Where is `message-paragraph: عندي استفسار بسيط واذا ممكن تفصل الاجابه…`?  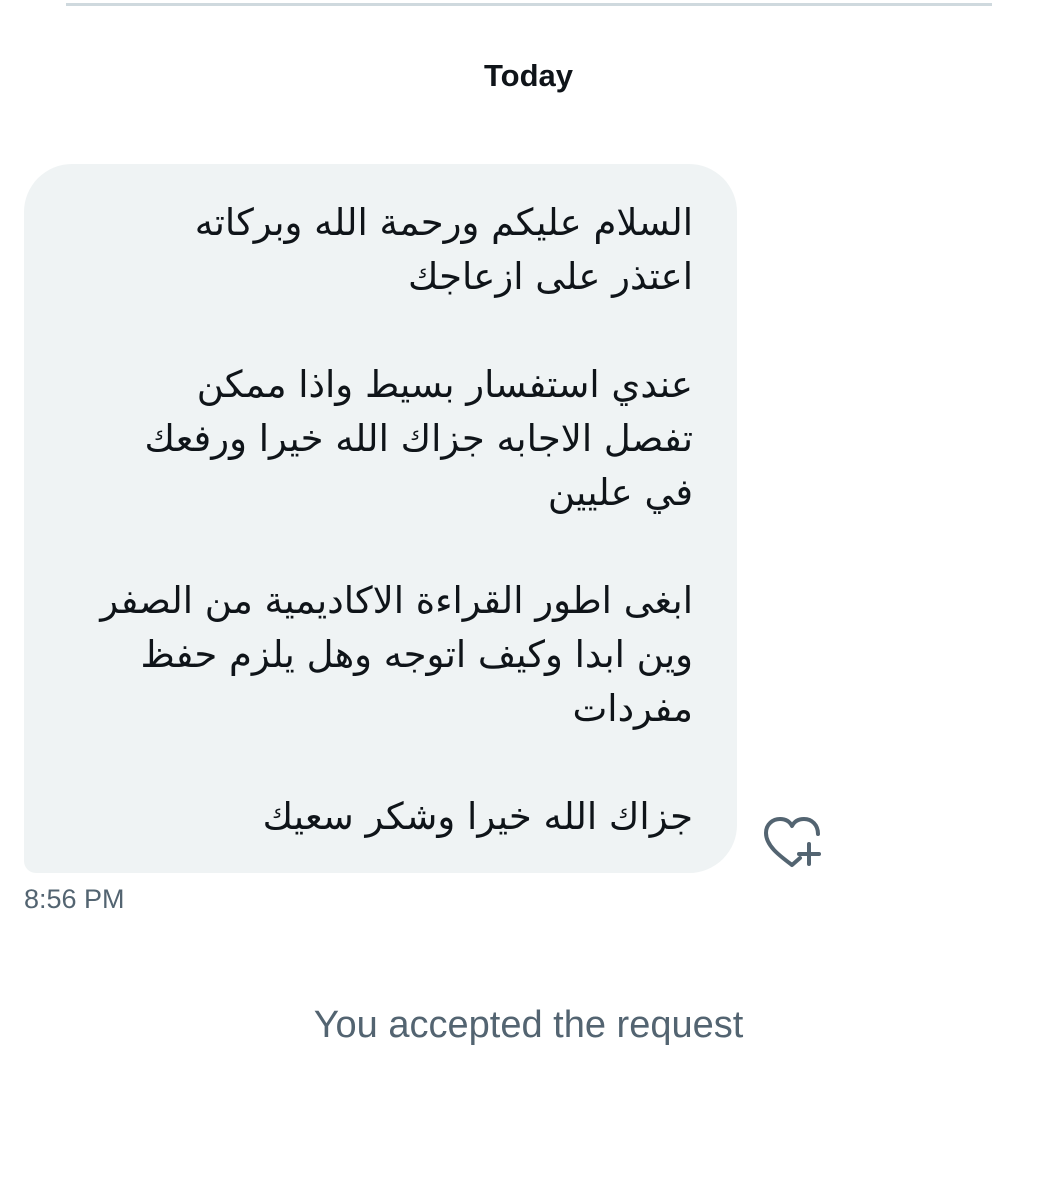 message-paragraph: عندي استفسار بسيط واذا ممكن تفصل الاجابه… is located at coordinates (378, 439).